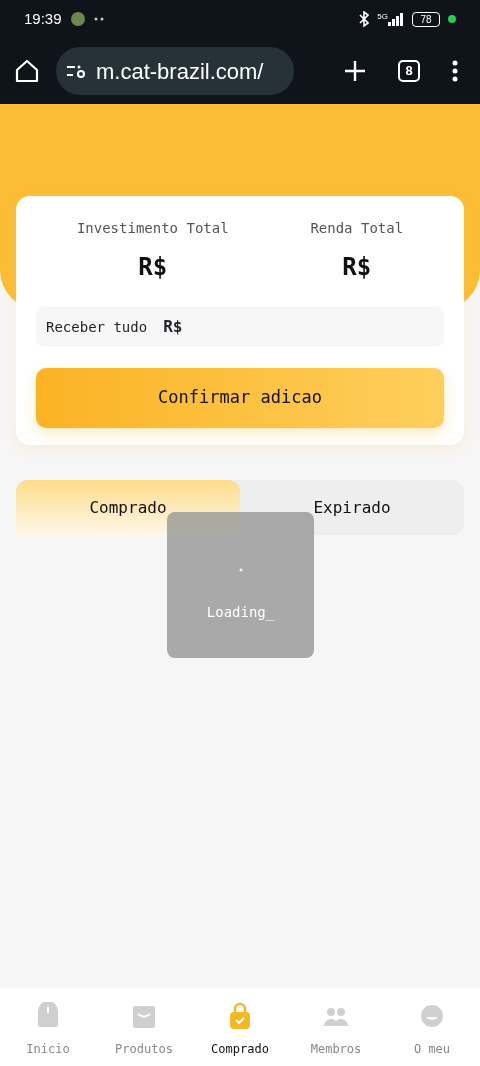 The image size is (480, 1066). What do you see at coordinates (152, 228) in the screenshot?
I see `stat-label: Investimento Total` at bounding box center [152, 228].